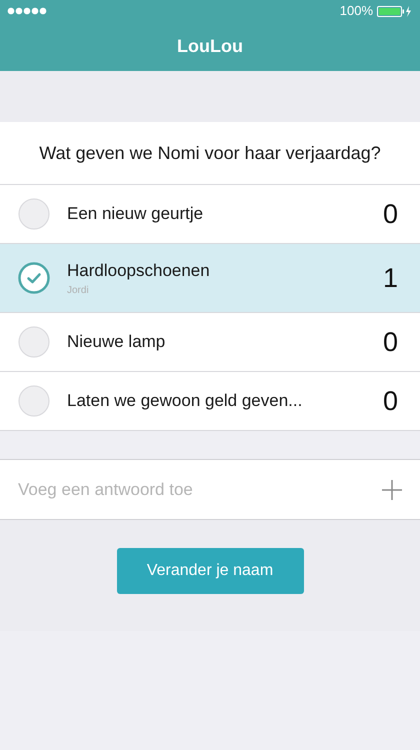 The width and height of the screenshot is (420, 750). I want to click on option-label: Hardloopschoenen, so click(139, 271).